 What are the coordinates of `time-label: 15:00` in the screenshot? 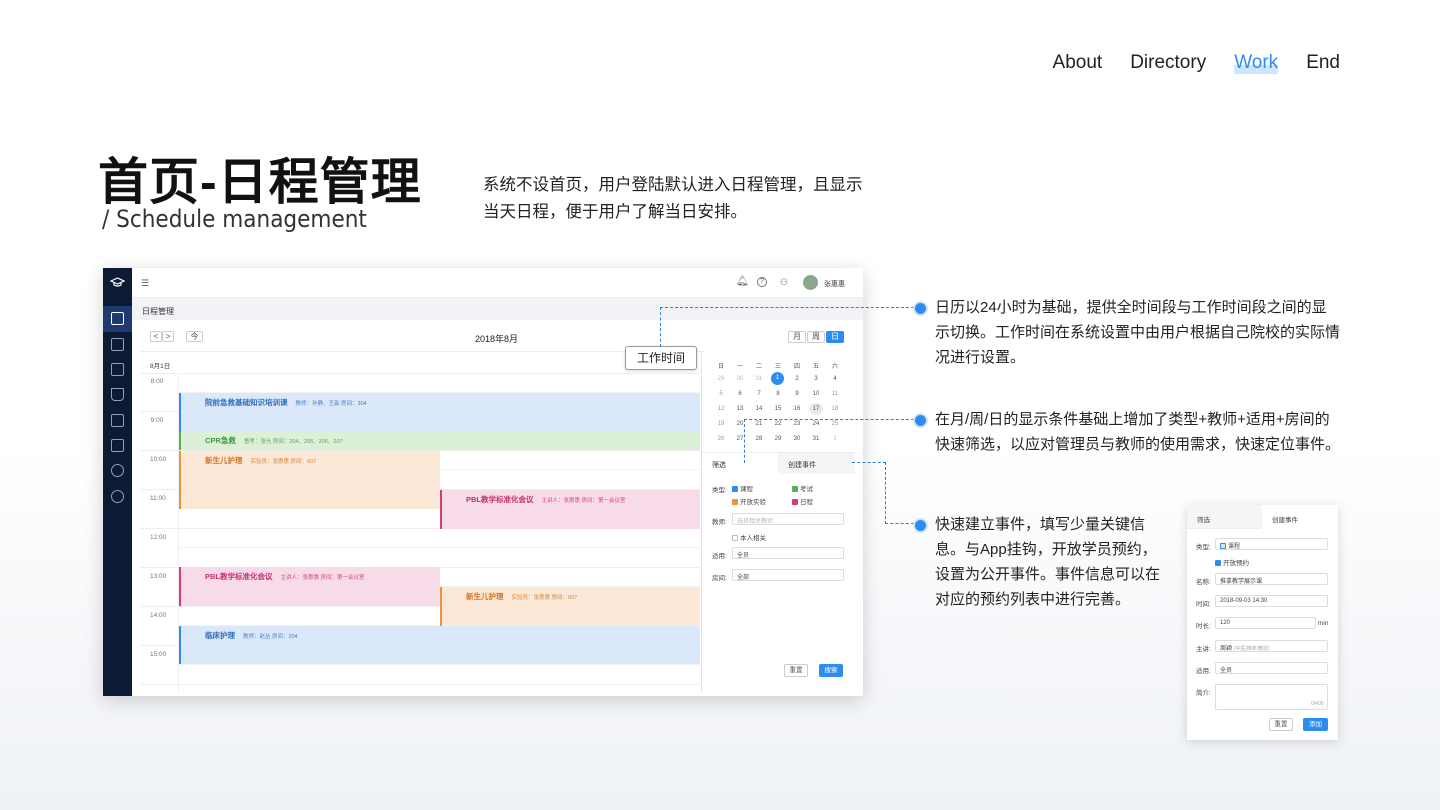 It's located at (158, 654).